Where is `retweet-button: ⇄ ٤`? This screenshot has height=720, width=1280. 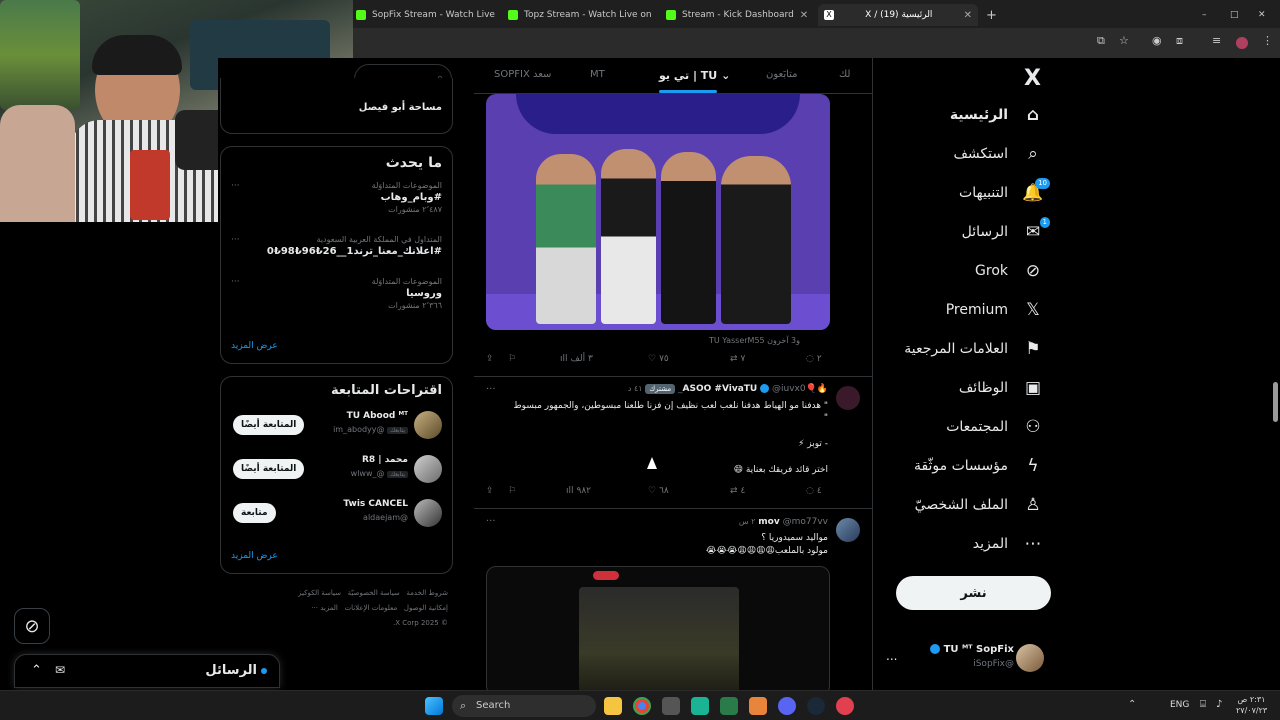
retweet-button: ⇄ ٤ is located at coordinates (737, 491).